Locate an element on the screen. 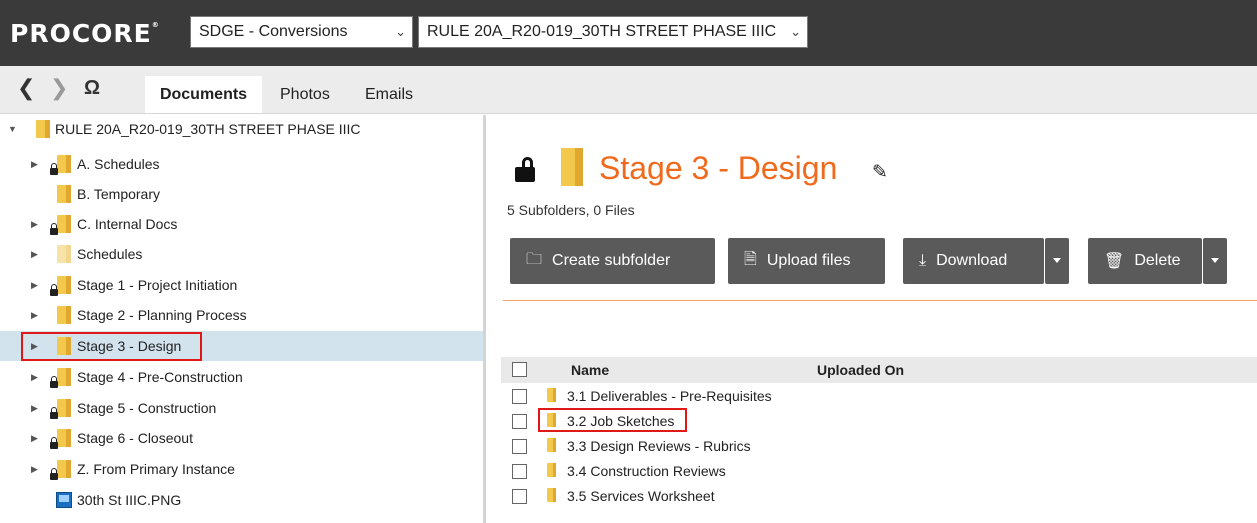  upload-files-button: 🗎 Upload files is located at coordinates (806, 261).